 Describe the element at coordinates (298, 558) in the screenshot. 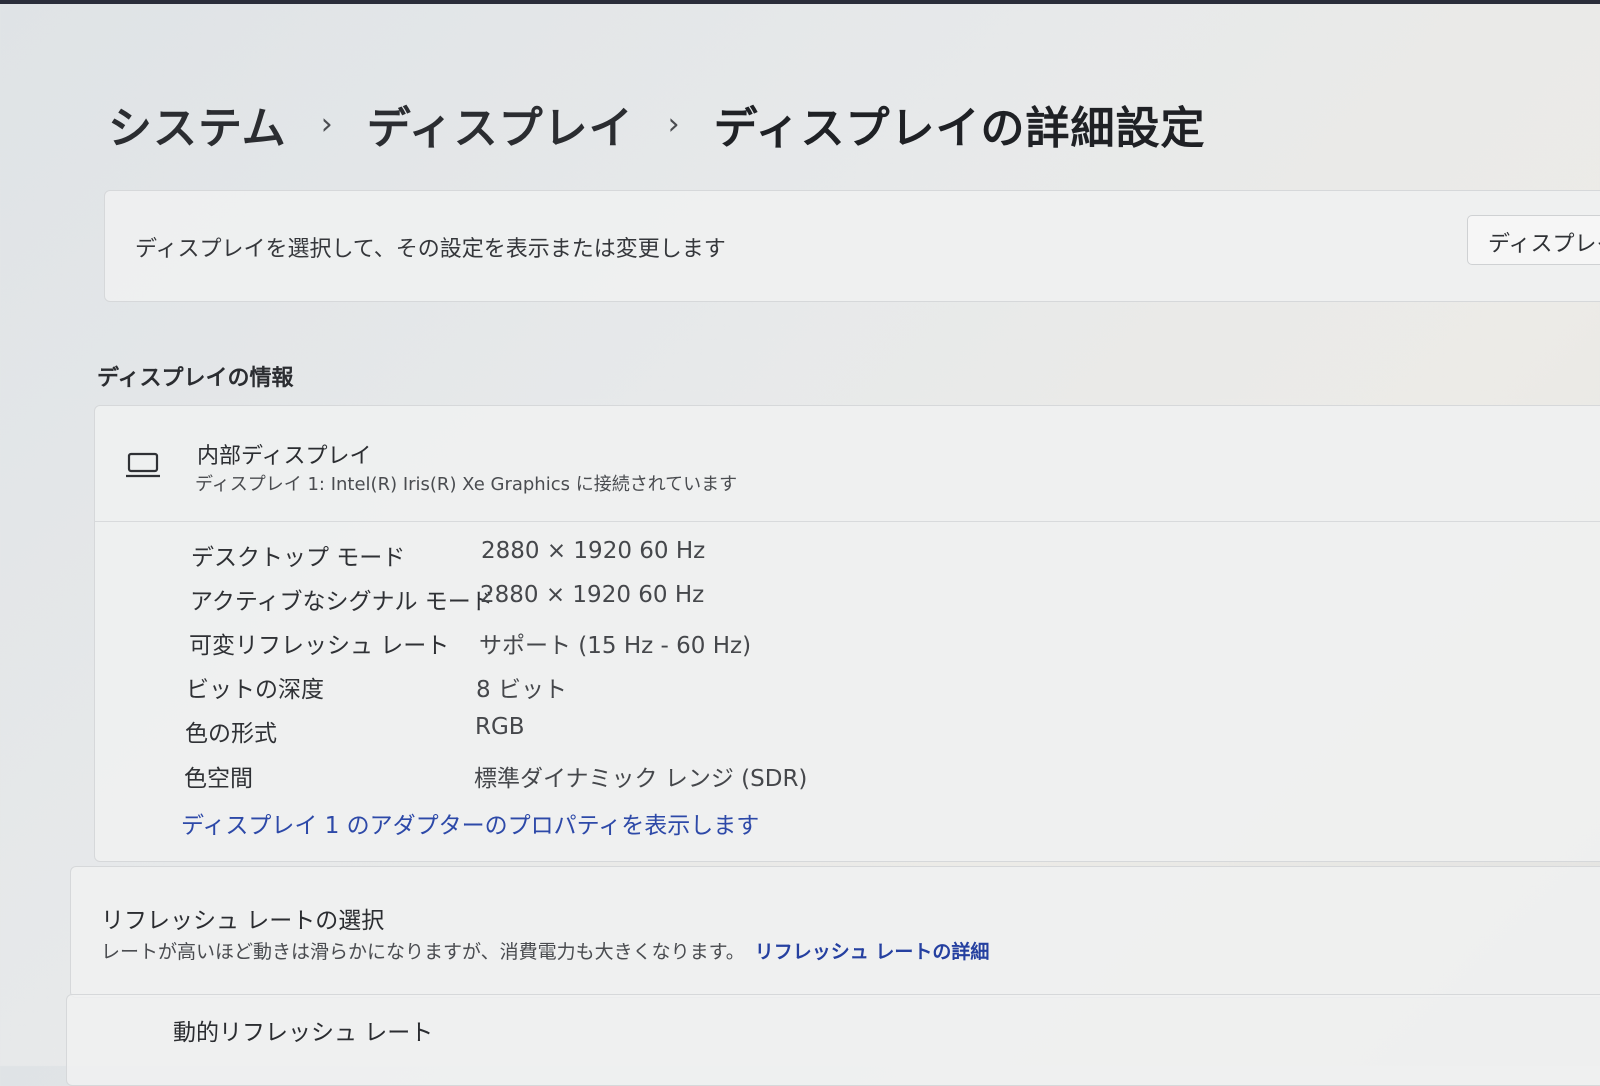

I see `spec-label: デスクトップ モード` at that location.